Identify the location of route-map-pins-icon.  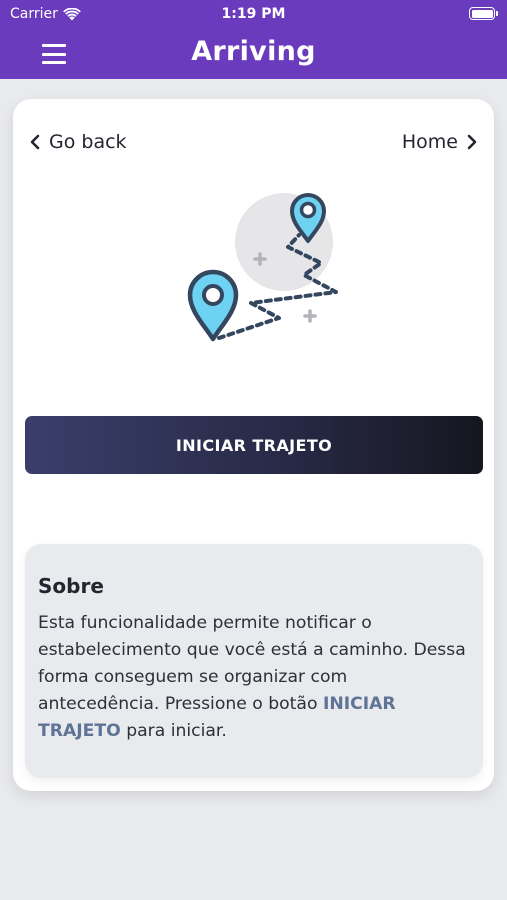
(262, 267).